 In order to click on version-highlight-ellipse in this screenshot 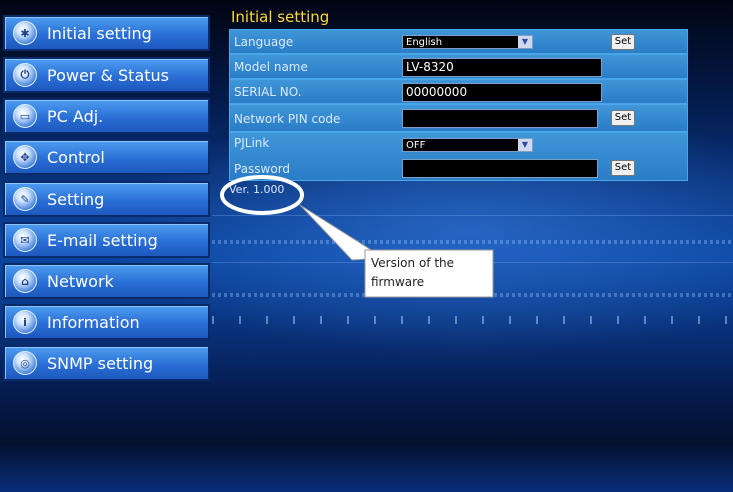, I will do `click(262, 195)`.